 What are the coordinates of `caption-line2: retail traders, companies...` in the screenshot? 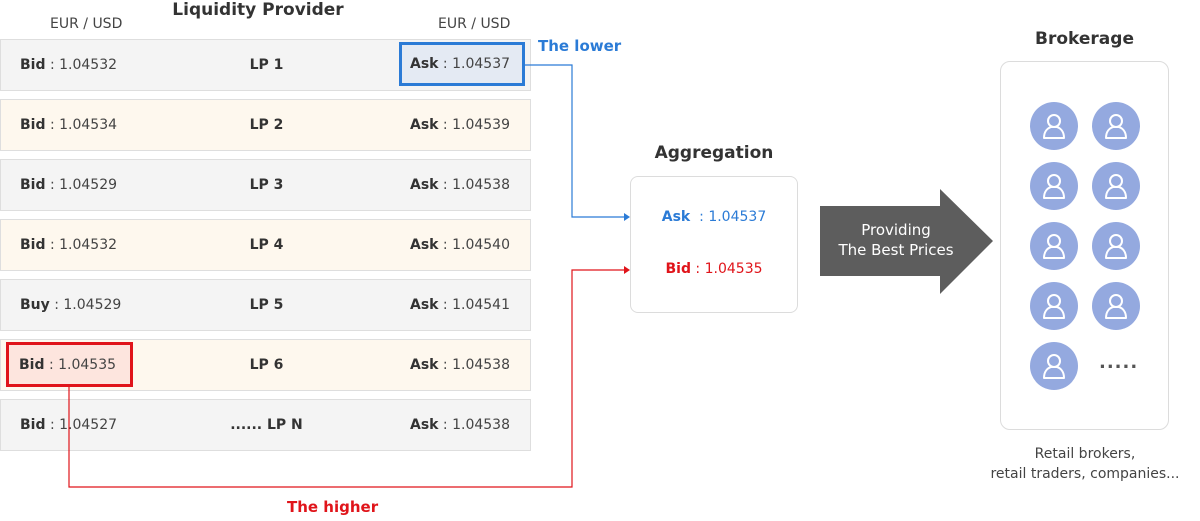 It's located at (1085, 474).